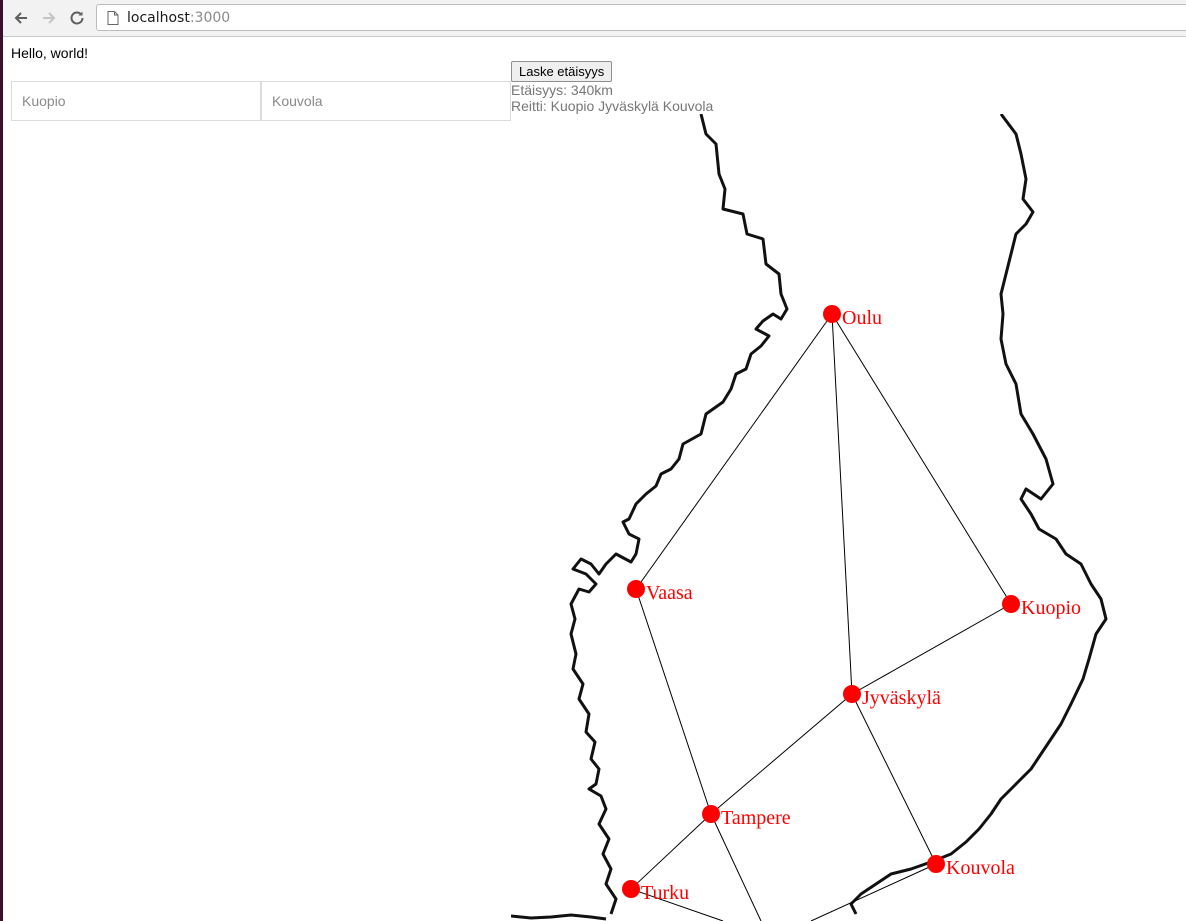 This screenshot has width=1186, height=921. What do you see at coordinates (673, 701) in the screenshot?
I see `edge-vaasa-tampere` at bounding box center [673, 701].